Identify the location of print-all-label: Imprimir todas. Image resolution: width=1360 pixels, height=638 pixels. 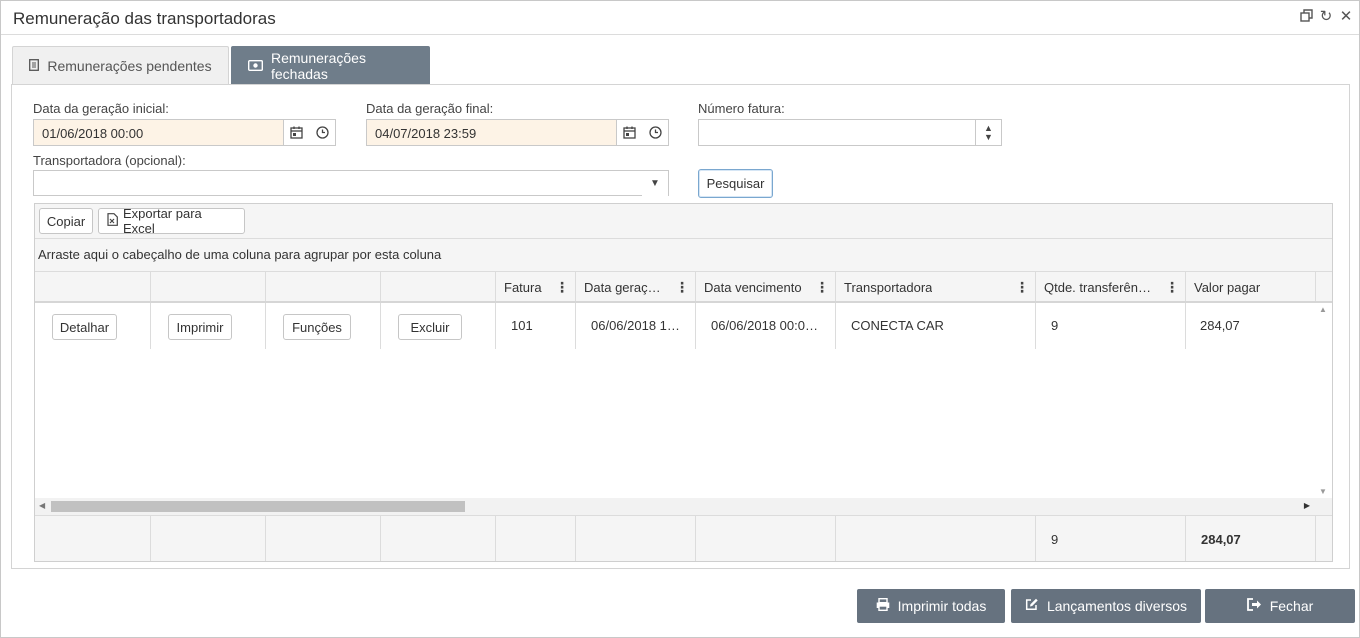
(942, 606).